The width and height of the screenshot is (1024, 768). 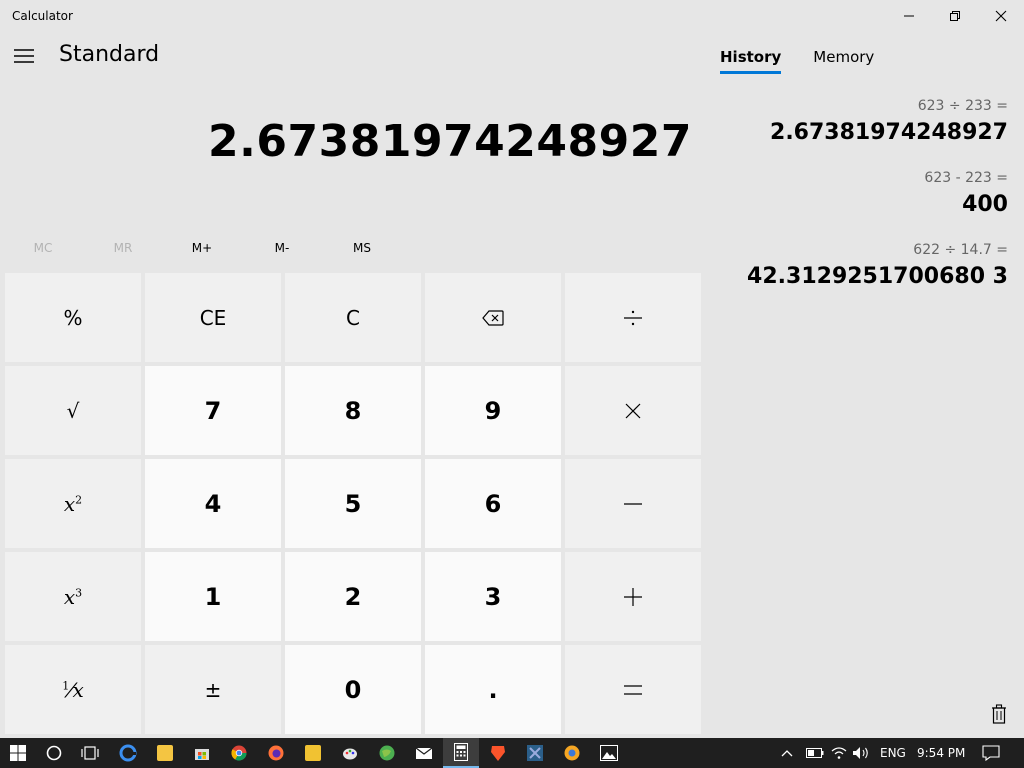 I want to click on reciprocal-label: 1⁄x, so click(x=73, y=689).